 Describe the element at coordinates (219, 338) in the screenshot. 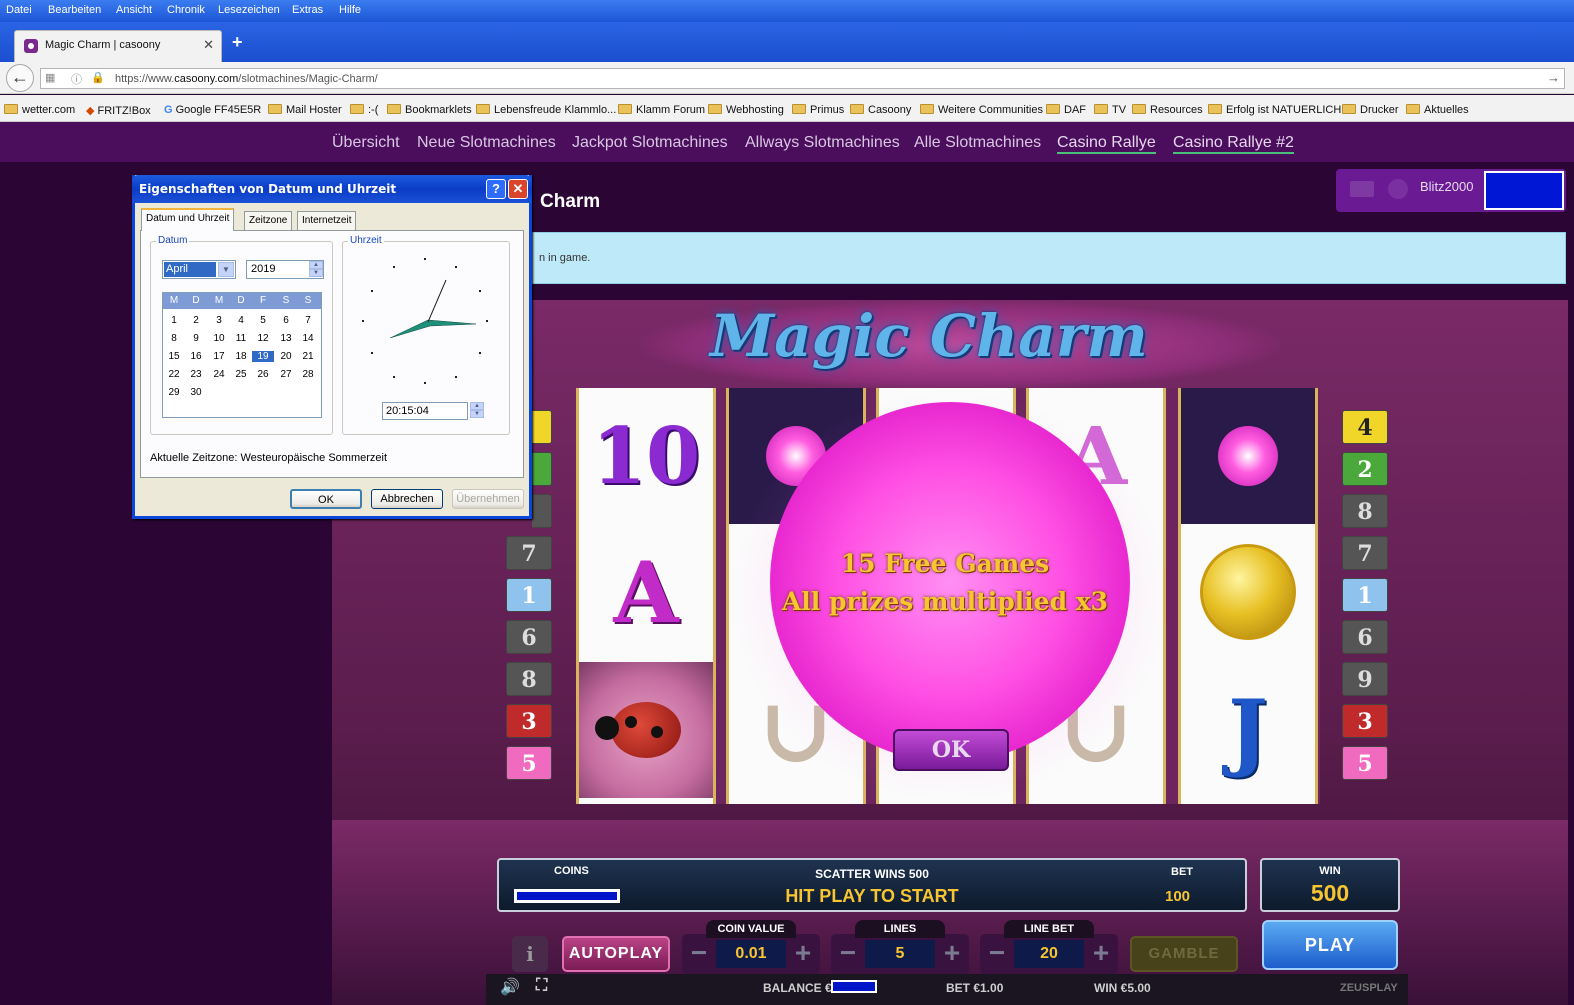

I see `calendar-day: 10` at that location.